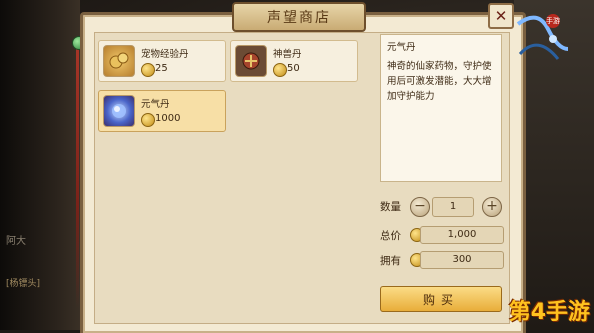 The height and width of the screenshot is (333, 594). Describe the element at coordinates (162, 111) in the screenshot. I see `shop-item-vitality-pill: 元气丹 1000` at that location.